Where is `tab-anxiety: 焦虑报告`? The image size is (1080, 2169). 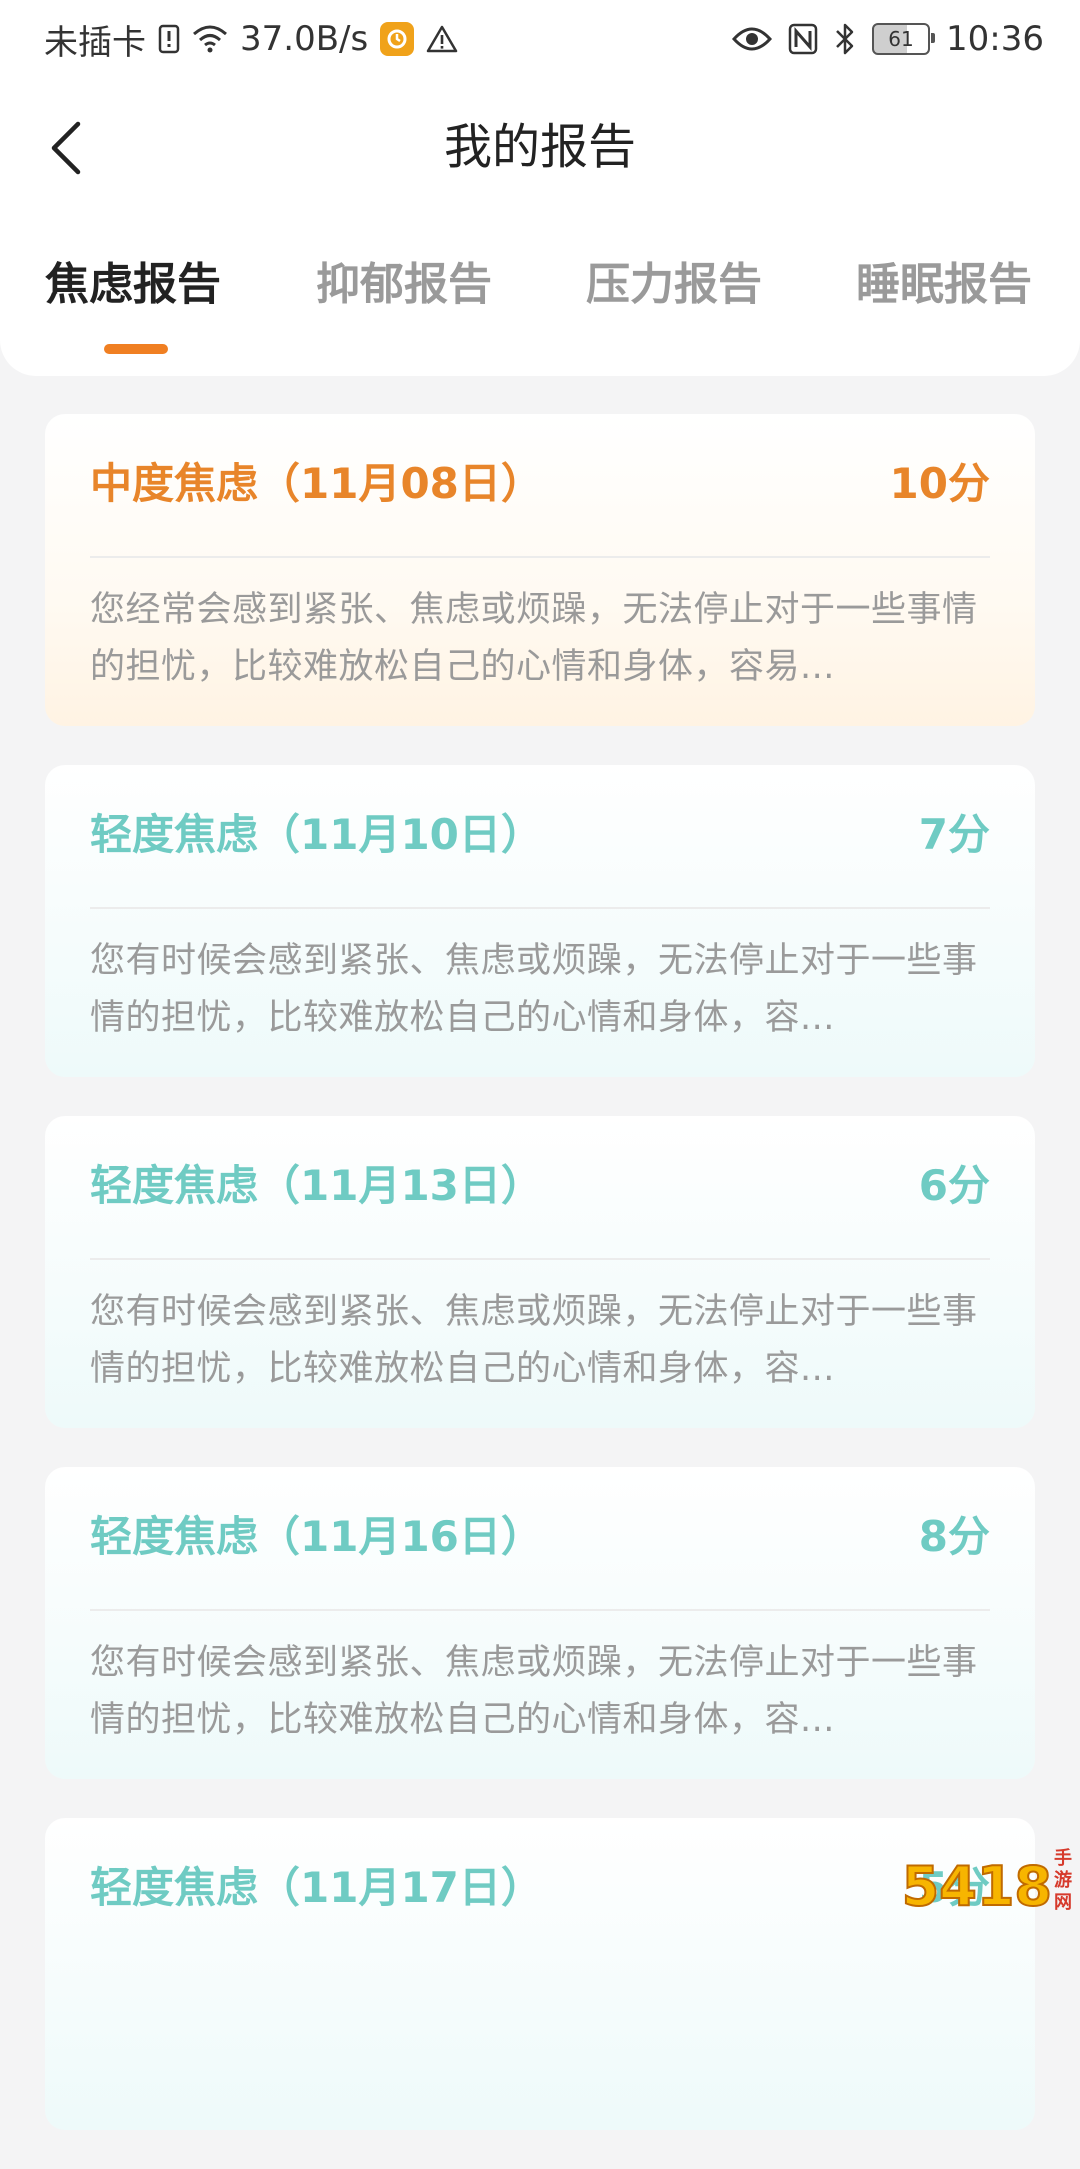
tab-anxiety: 焦虑报告 is located at coordinates (133, 285).